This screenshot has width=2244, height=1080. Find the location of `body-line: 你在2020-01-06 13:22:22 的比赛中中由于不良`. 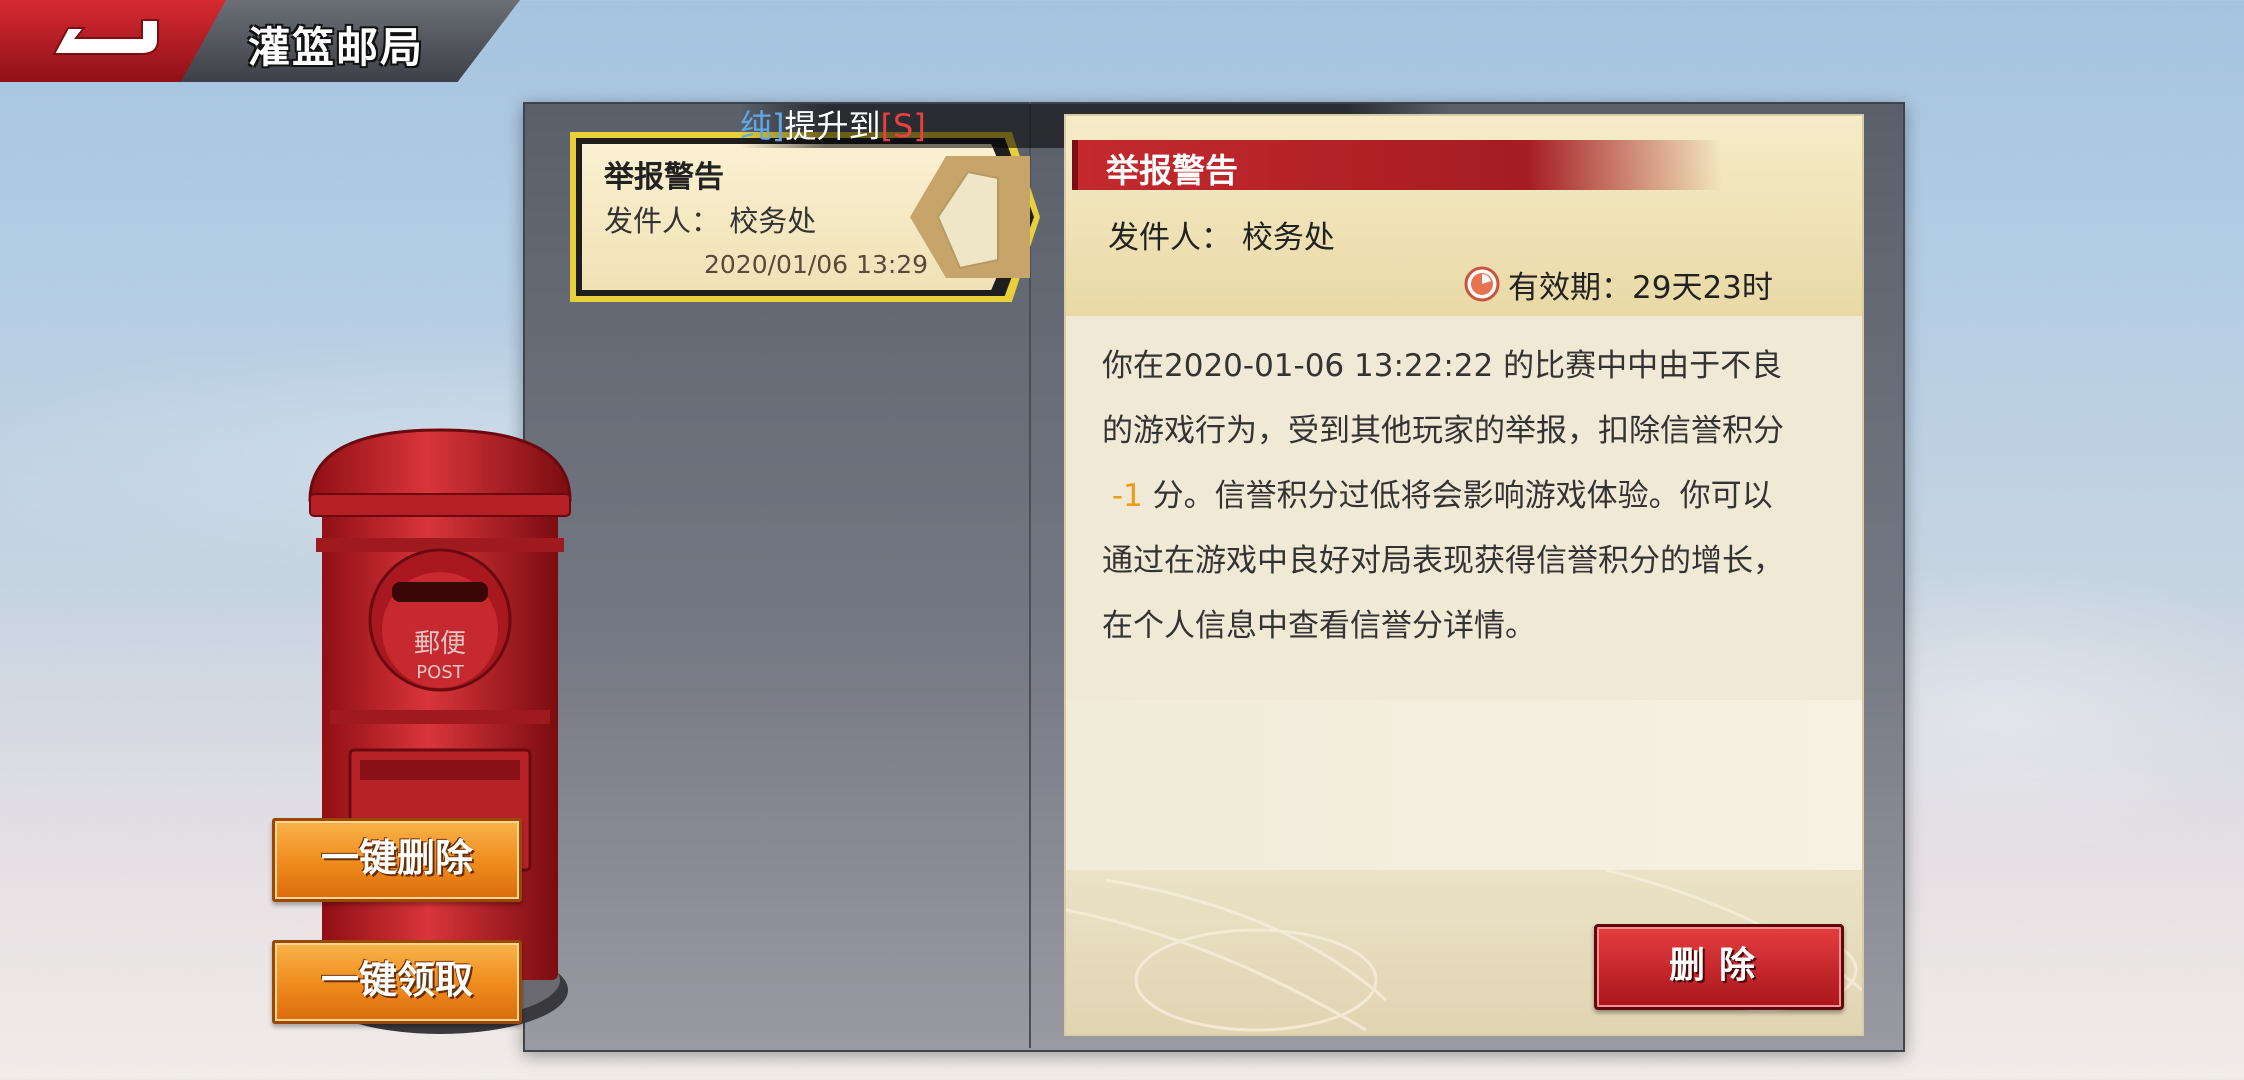

body-line: 你在2020-01-06 13:22:22 的比赛中中由于不良 is located at coordinates (1442, 366).